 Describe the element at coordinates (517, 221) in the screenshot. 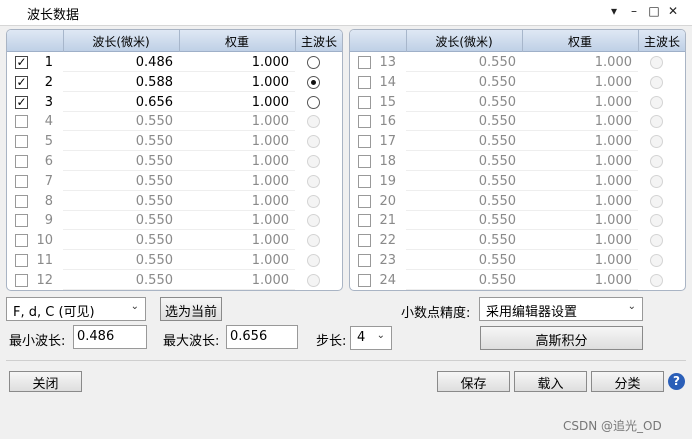

I see `table-row: 21 0.550 1.000` at that location.